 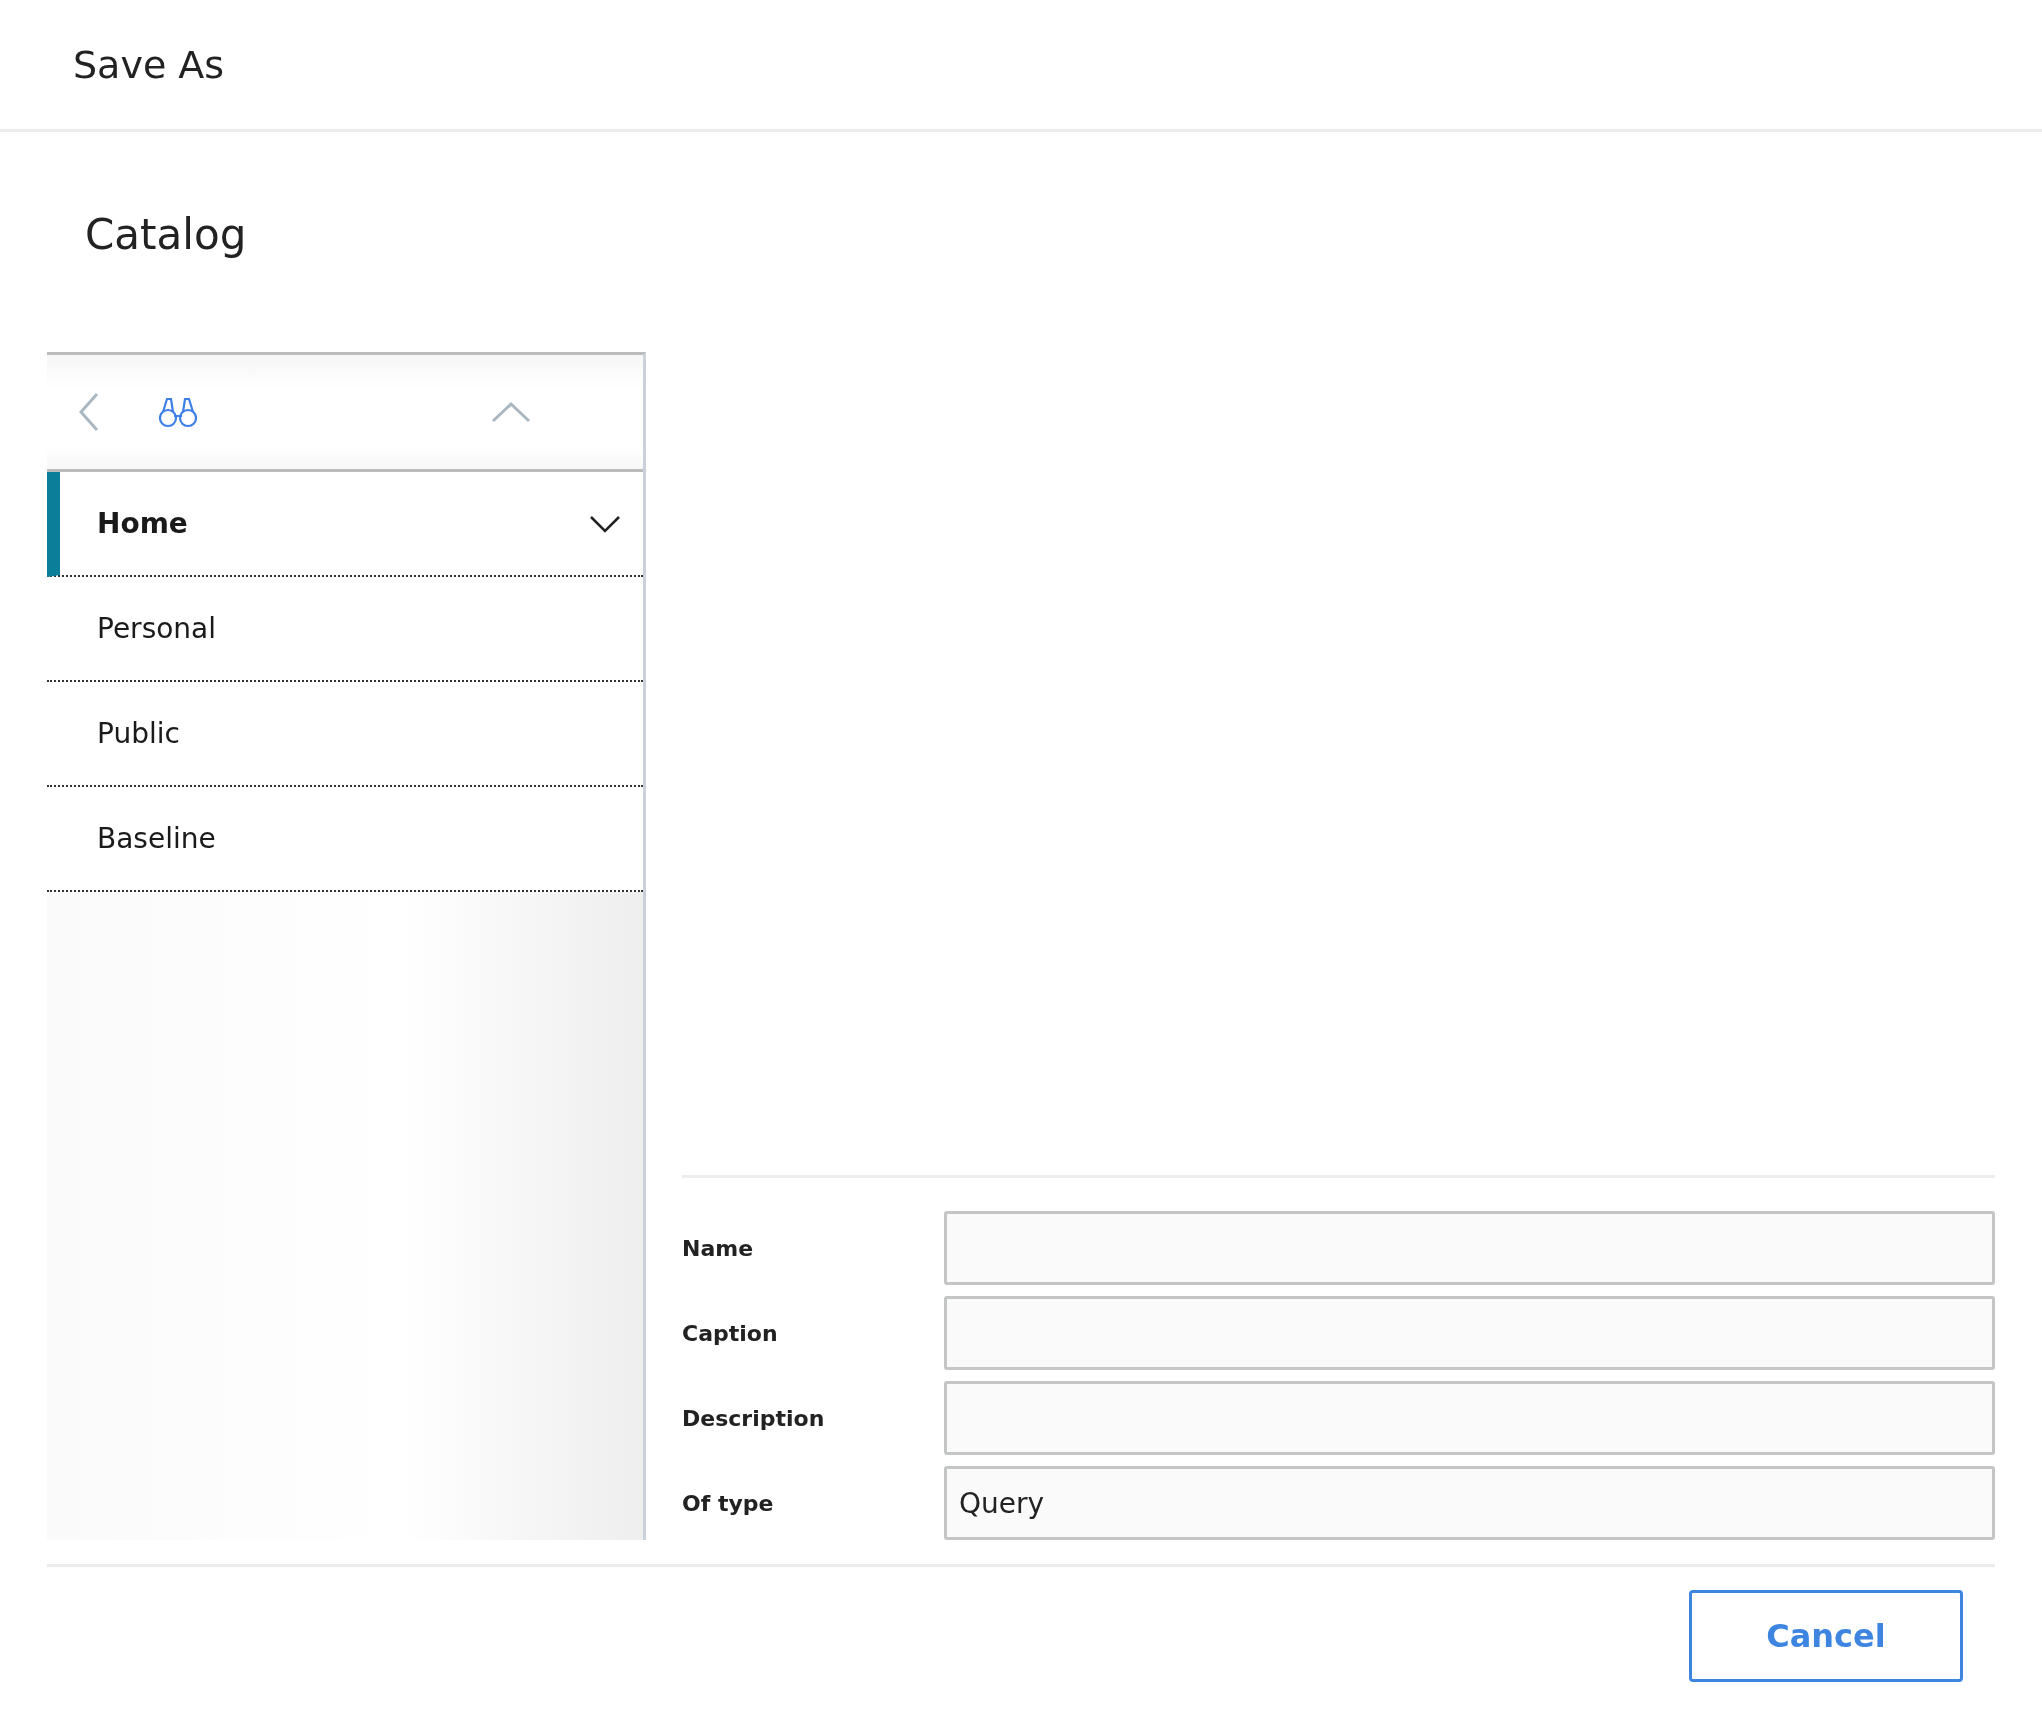 What do you see at coordinates (345, 524) in the screenshot?
I see `catalog-item: Home` at bounding box center [345, 524].